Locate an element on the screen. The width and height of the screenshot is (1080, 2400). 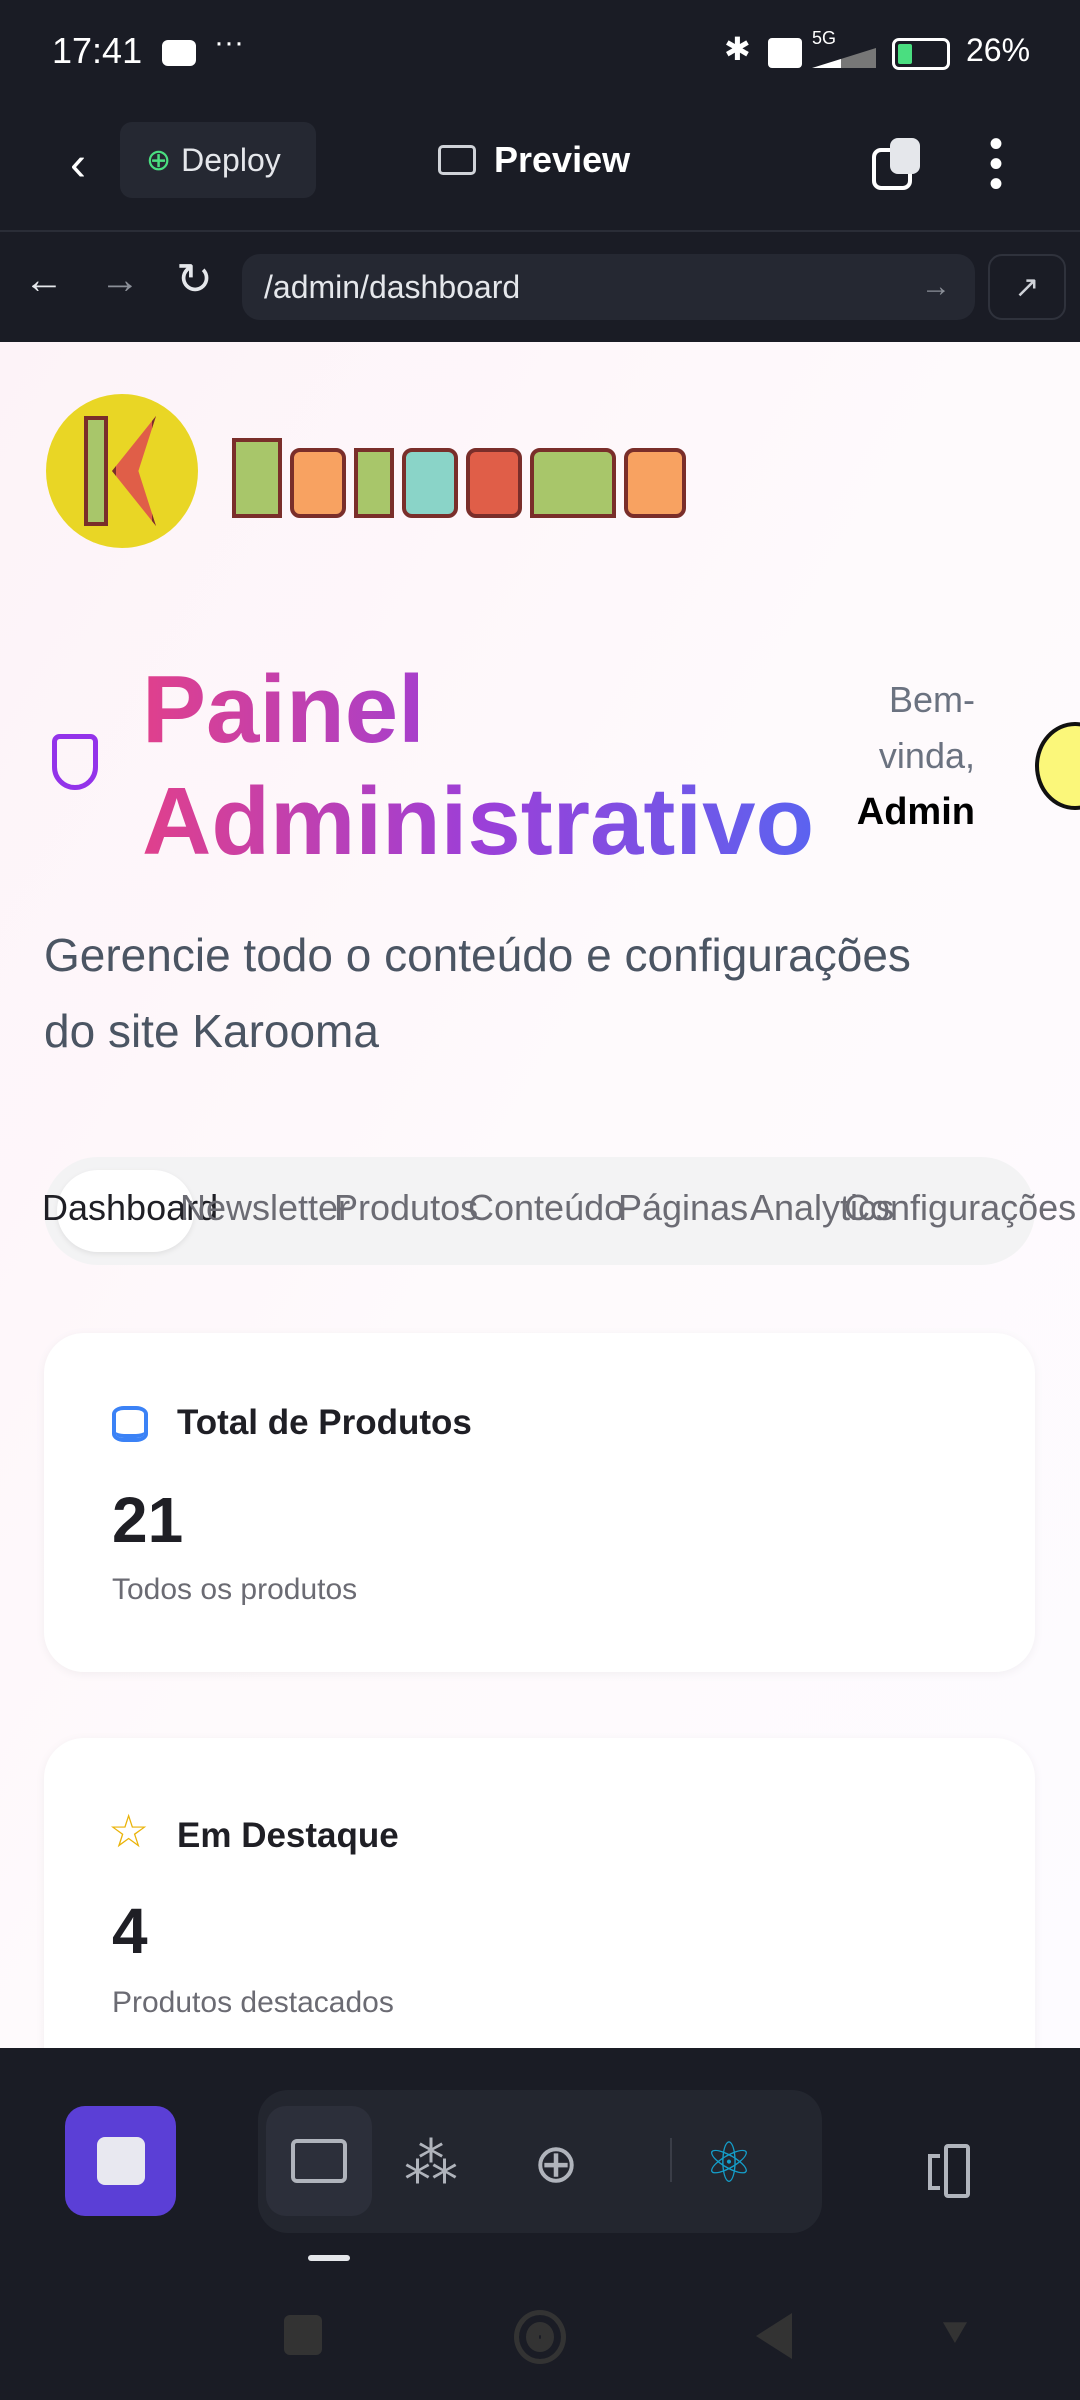
card-description: Produtos destacados is located at coordinates (253, 2002).